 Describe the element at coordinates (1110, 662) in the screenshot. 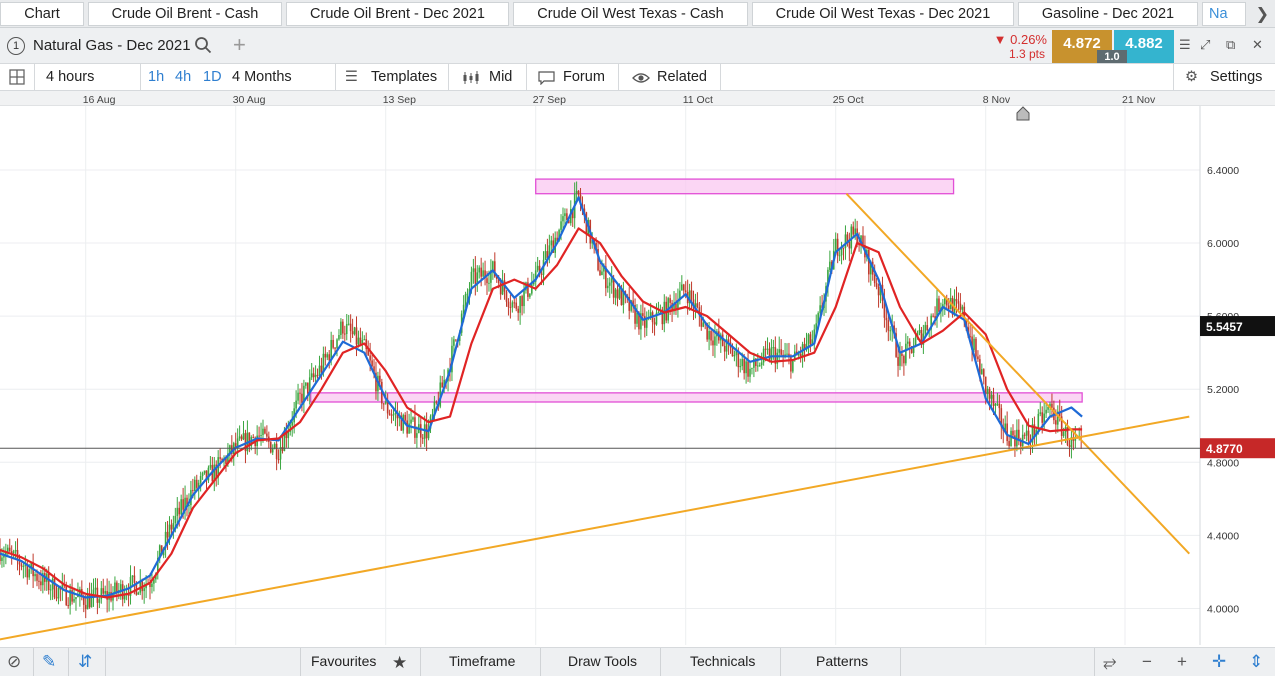

I see `fit-icon: ⥂` at that location.